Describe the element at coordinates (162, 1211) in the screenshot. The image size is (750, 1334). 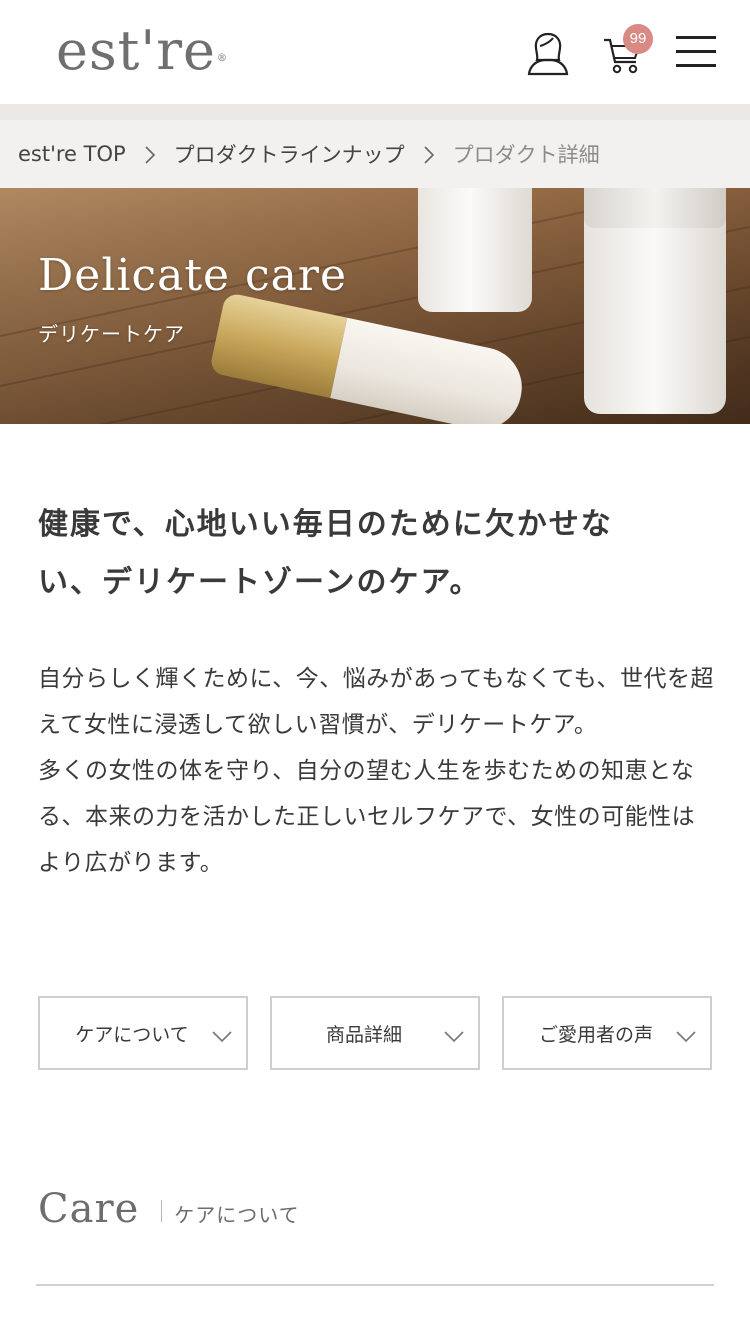
I see `section-divider` at that location.